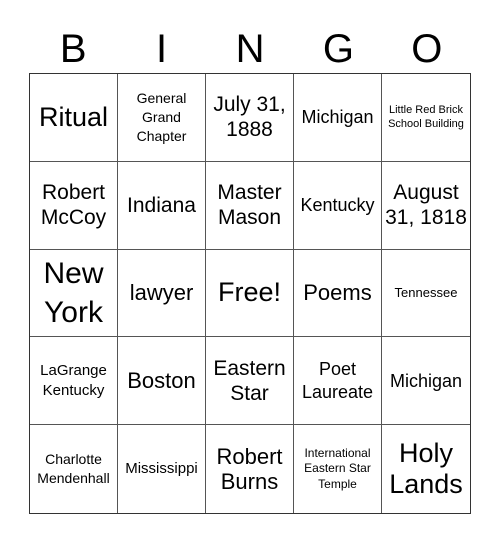 The image size is (500, 544). I want to click on bingo-cell: Poet Laureate, so click(338, 381).